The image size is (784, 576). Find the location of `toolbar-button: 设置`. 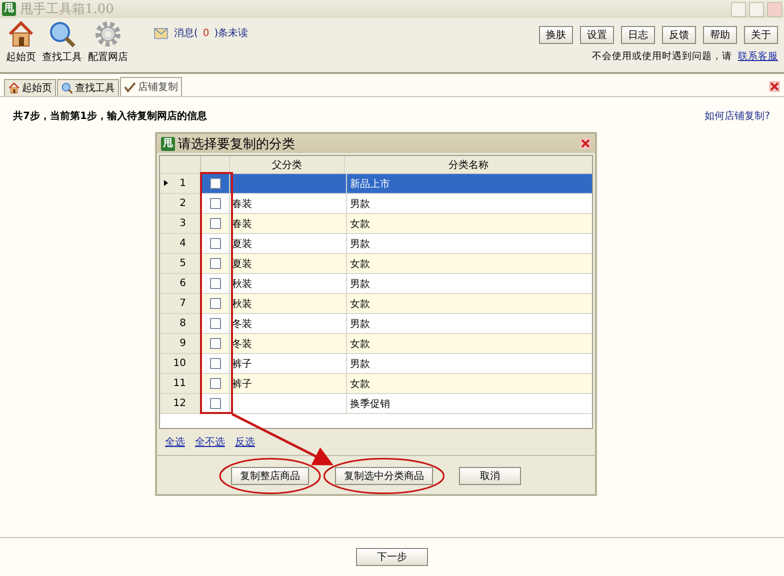

toolbar-button: 设置 is located at coordinates (597, 35).